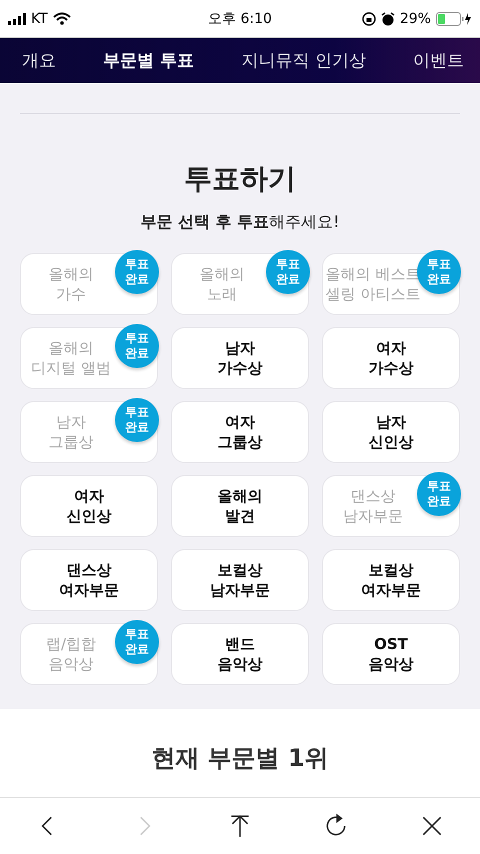 The height and width of the screenshot is (854, 480). What do you see at coordinates (303, 60) in the screenshot?
I see `nav-tab: 지니뮤직 인기상` at bounding box center [303, 60].